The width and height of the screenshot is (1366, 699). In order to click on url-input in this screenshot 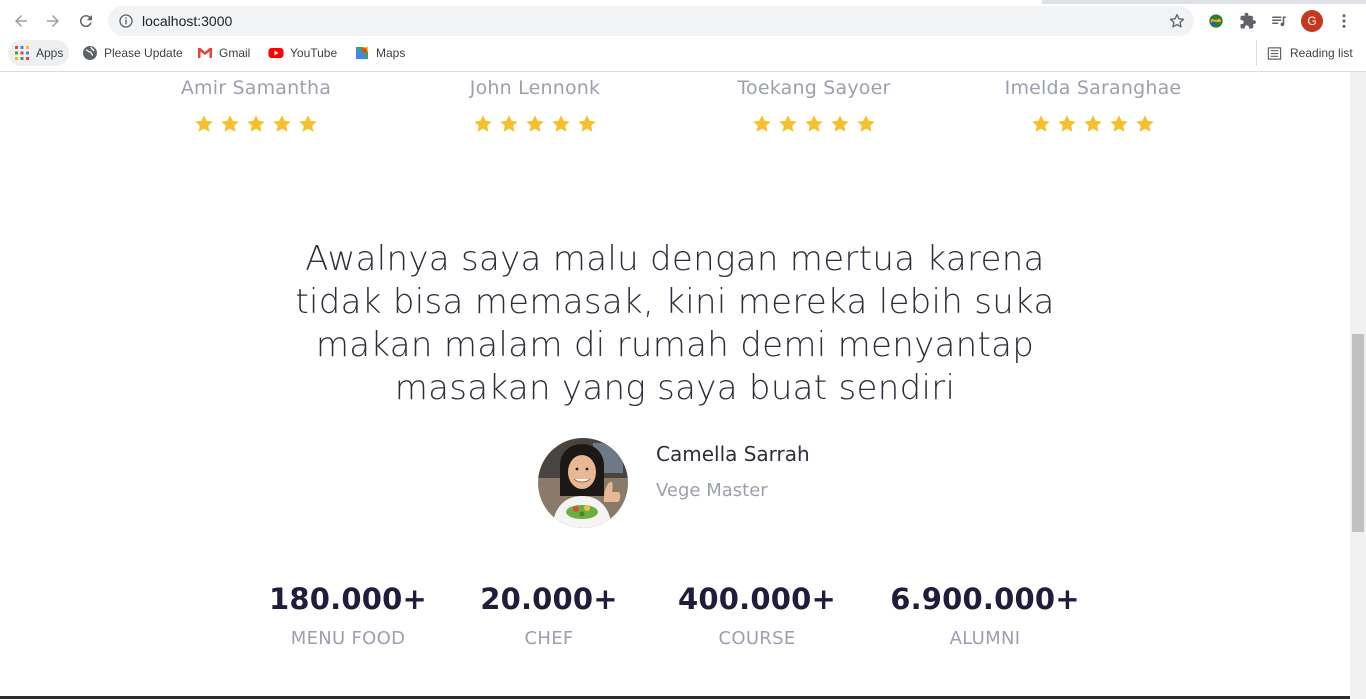, I will do `click(592, 21)`.